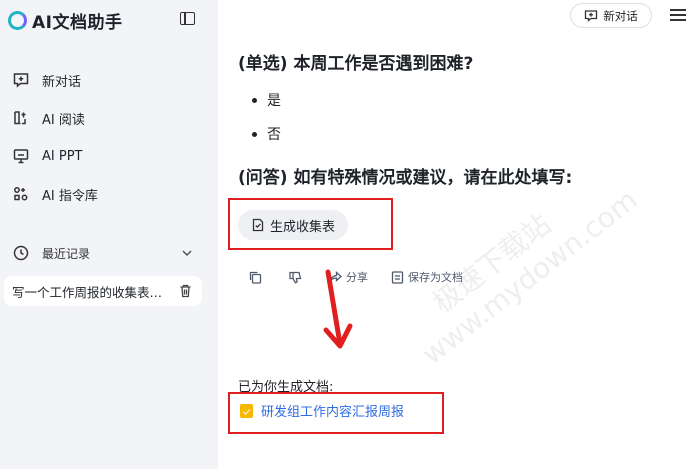  What do you see at coordinates (266, 134) in the screenshot?
I see `option-item: 否` at bounding box center [266, 134].